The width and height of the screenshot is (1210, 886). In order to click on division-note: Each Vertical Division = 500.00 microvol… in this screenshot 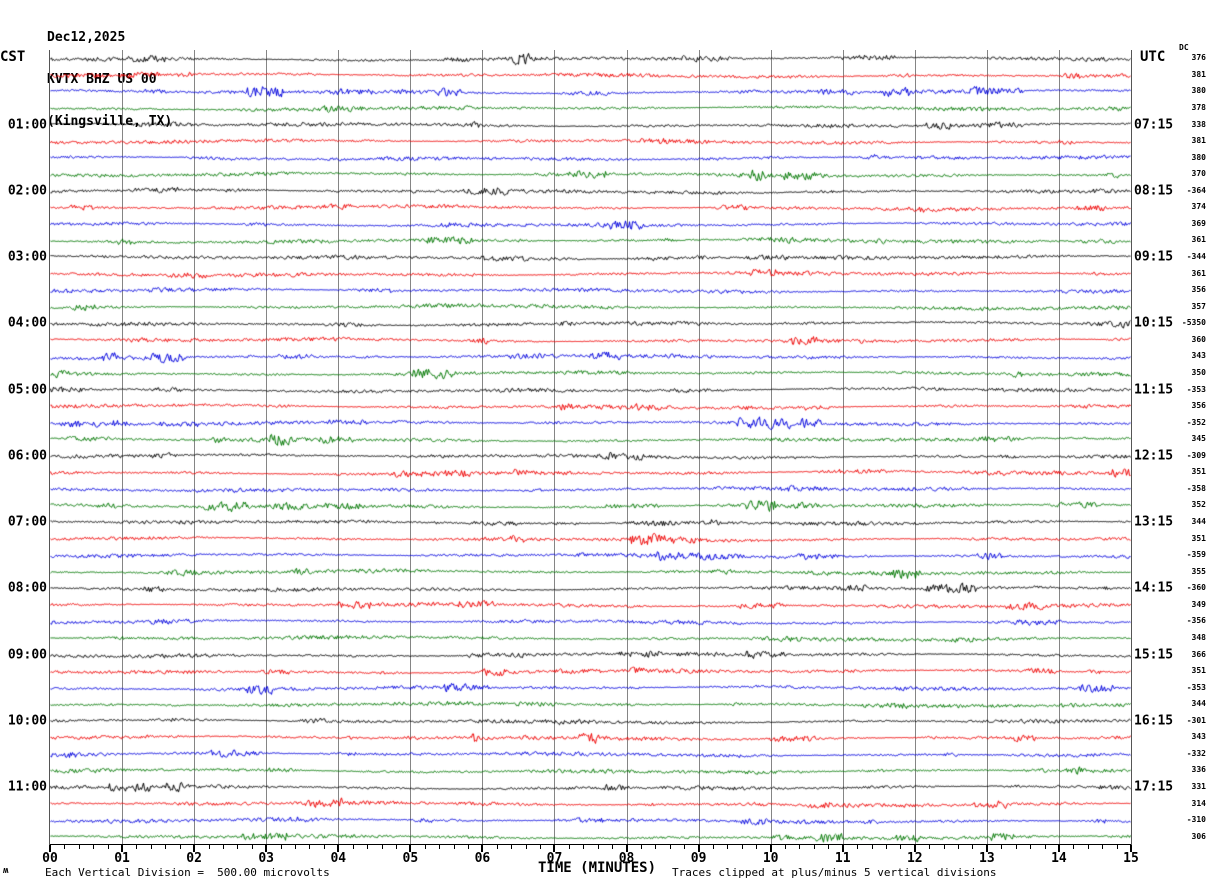, I will do `click(187, 872)`.